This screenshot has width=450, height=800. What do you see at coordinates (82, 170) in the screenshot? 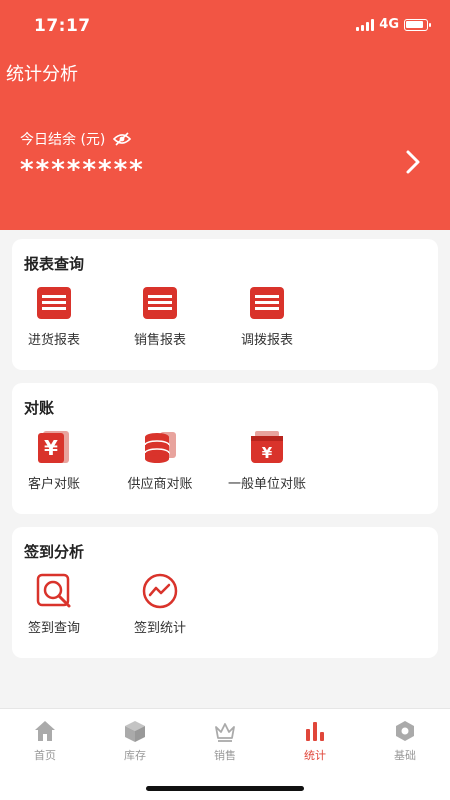
I see `balance-value: ********` at bounding box center [82, 170].